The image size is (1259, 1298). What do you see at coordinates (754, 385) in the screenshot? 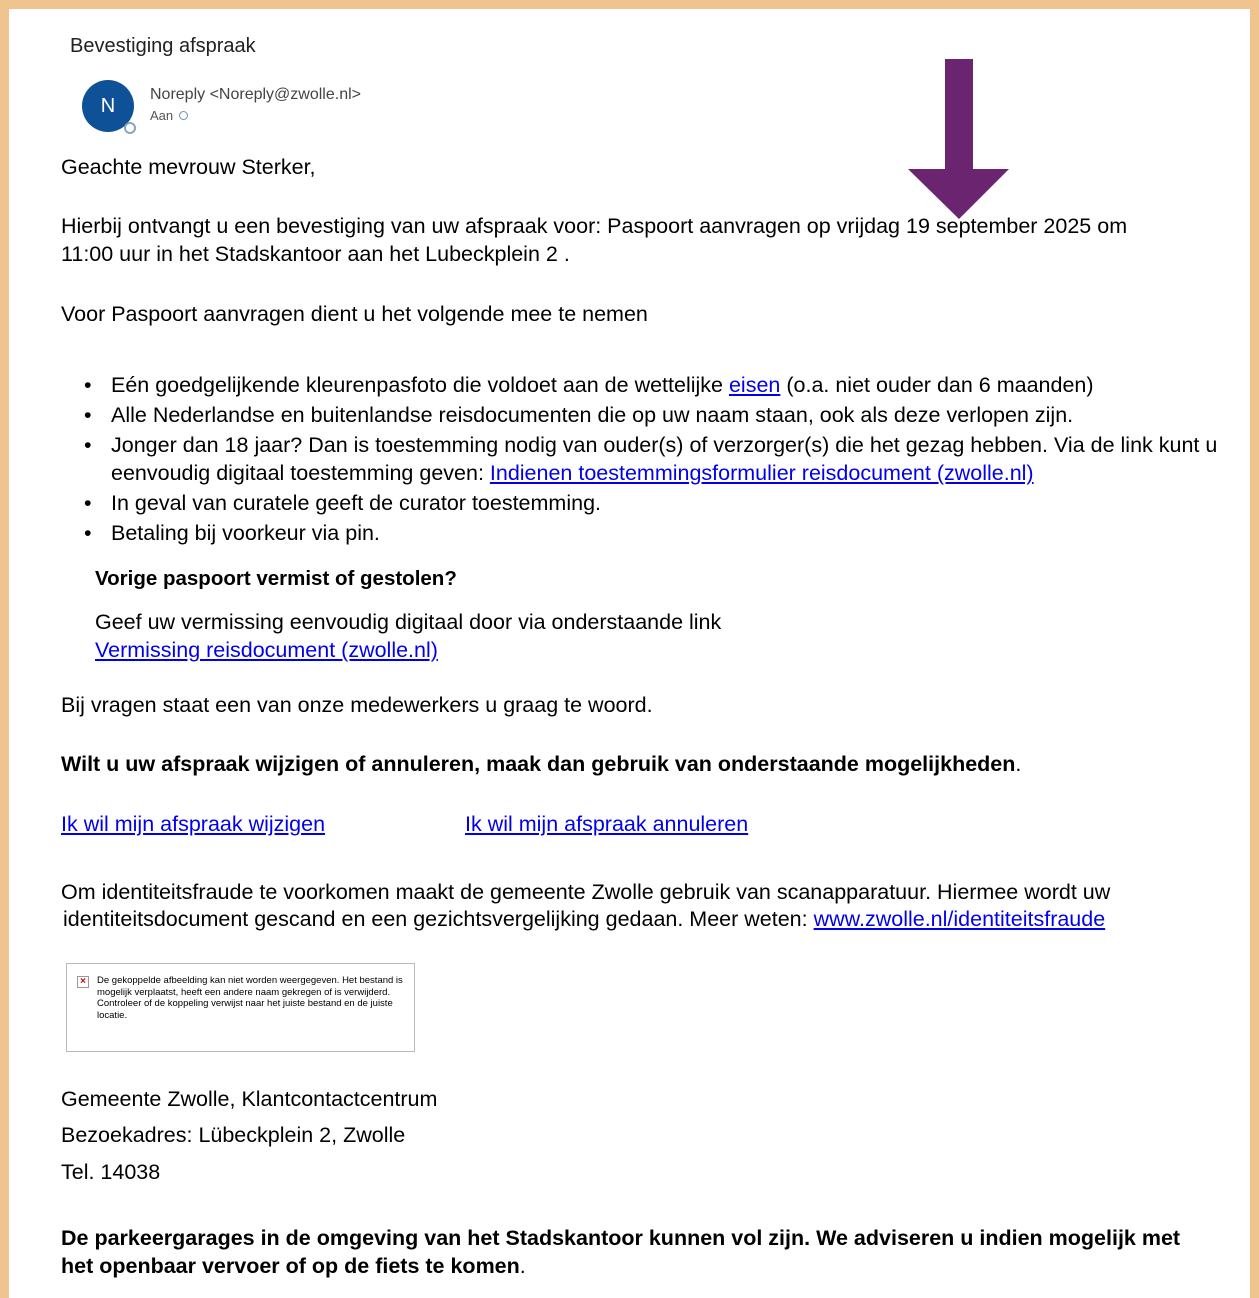
I see `eisen-link: eisen` at bounding box center [754, 385].